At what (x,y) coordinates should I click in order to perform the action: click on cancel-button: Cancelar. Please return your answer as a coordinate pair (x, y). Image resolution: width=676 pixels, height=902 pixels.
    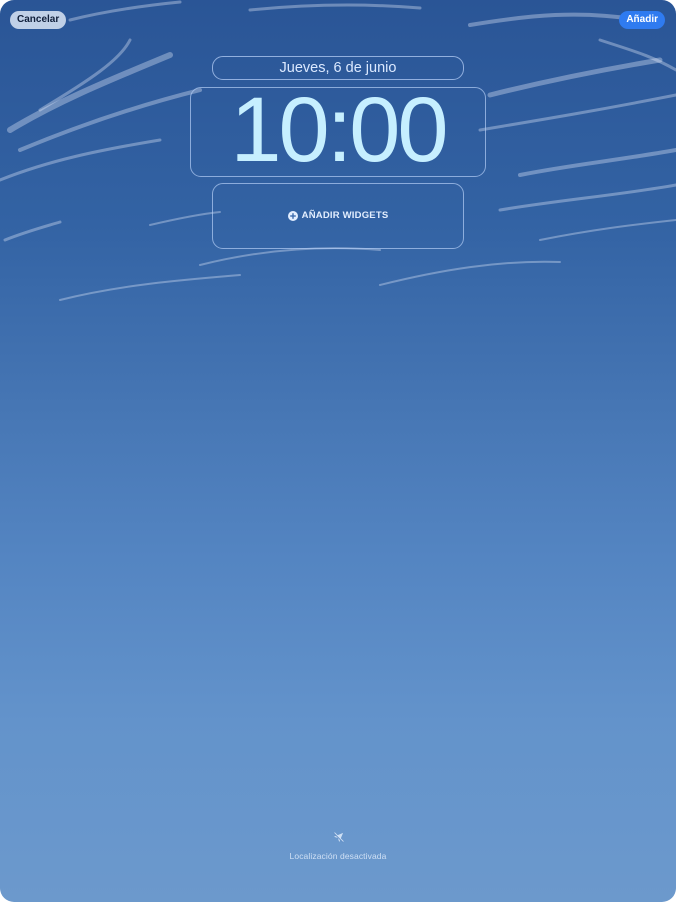
    Looking at the image, I should click on (38, 20).